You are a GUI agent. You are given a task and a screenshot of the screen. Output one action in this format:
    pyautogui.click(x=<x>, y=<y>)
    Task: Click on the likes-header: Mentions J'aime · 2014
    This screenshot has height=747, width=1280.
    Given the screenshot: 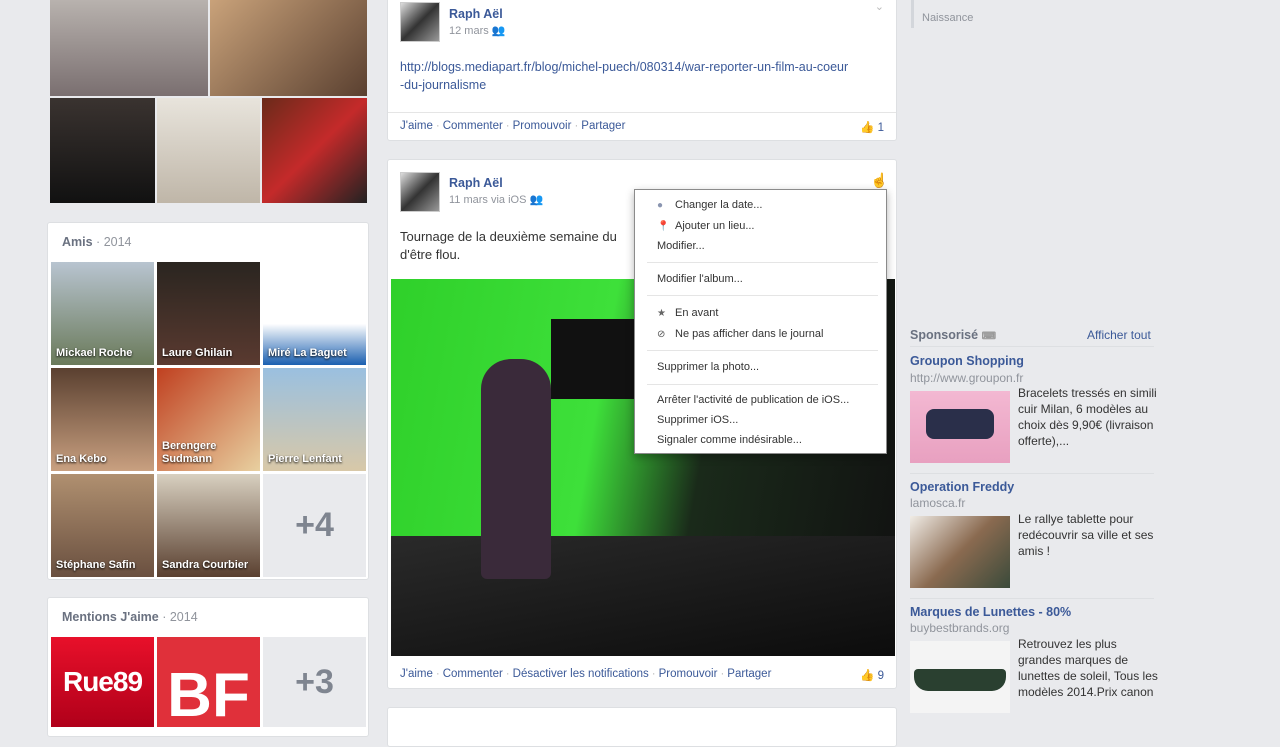 What is the action you would take?
    pyautogui.click(x=130, y=617)
    